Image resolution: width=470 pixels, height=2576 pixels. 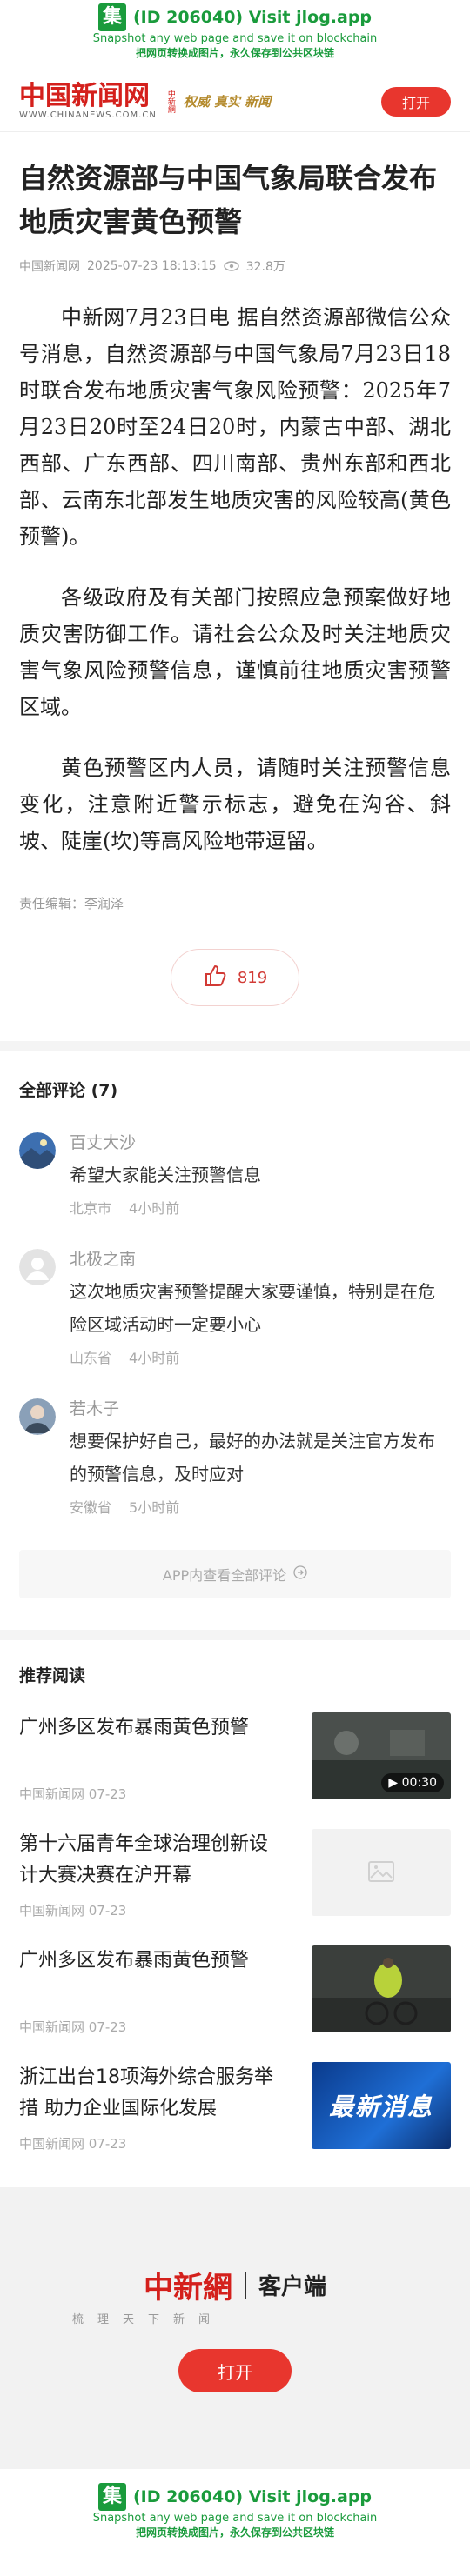 What do you see at coordinates (253, 1458) in the screenshot?
I see `comment-text: 想要保护好自己，最好的办法就是关注官方发布的预警信息，及时应对` at bounding box center [253, 1458].